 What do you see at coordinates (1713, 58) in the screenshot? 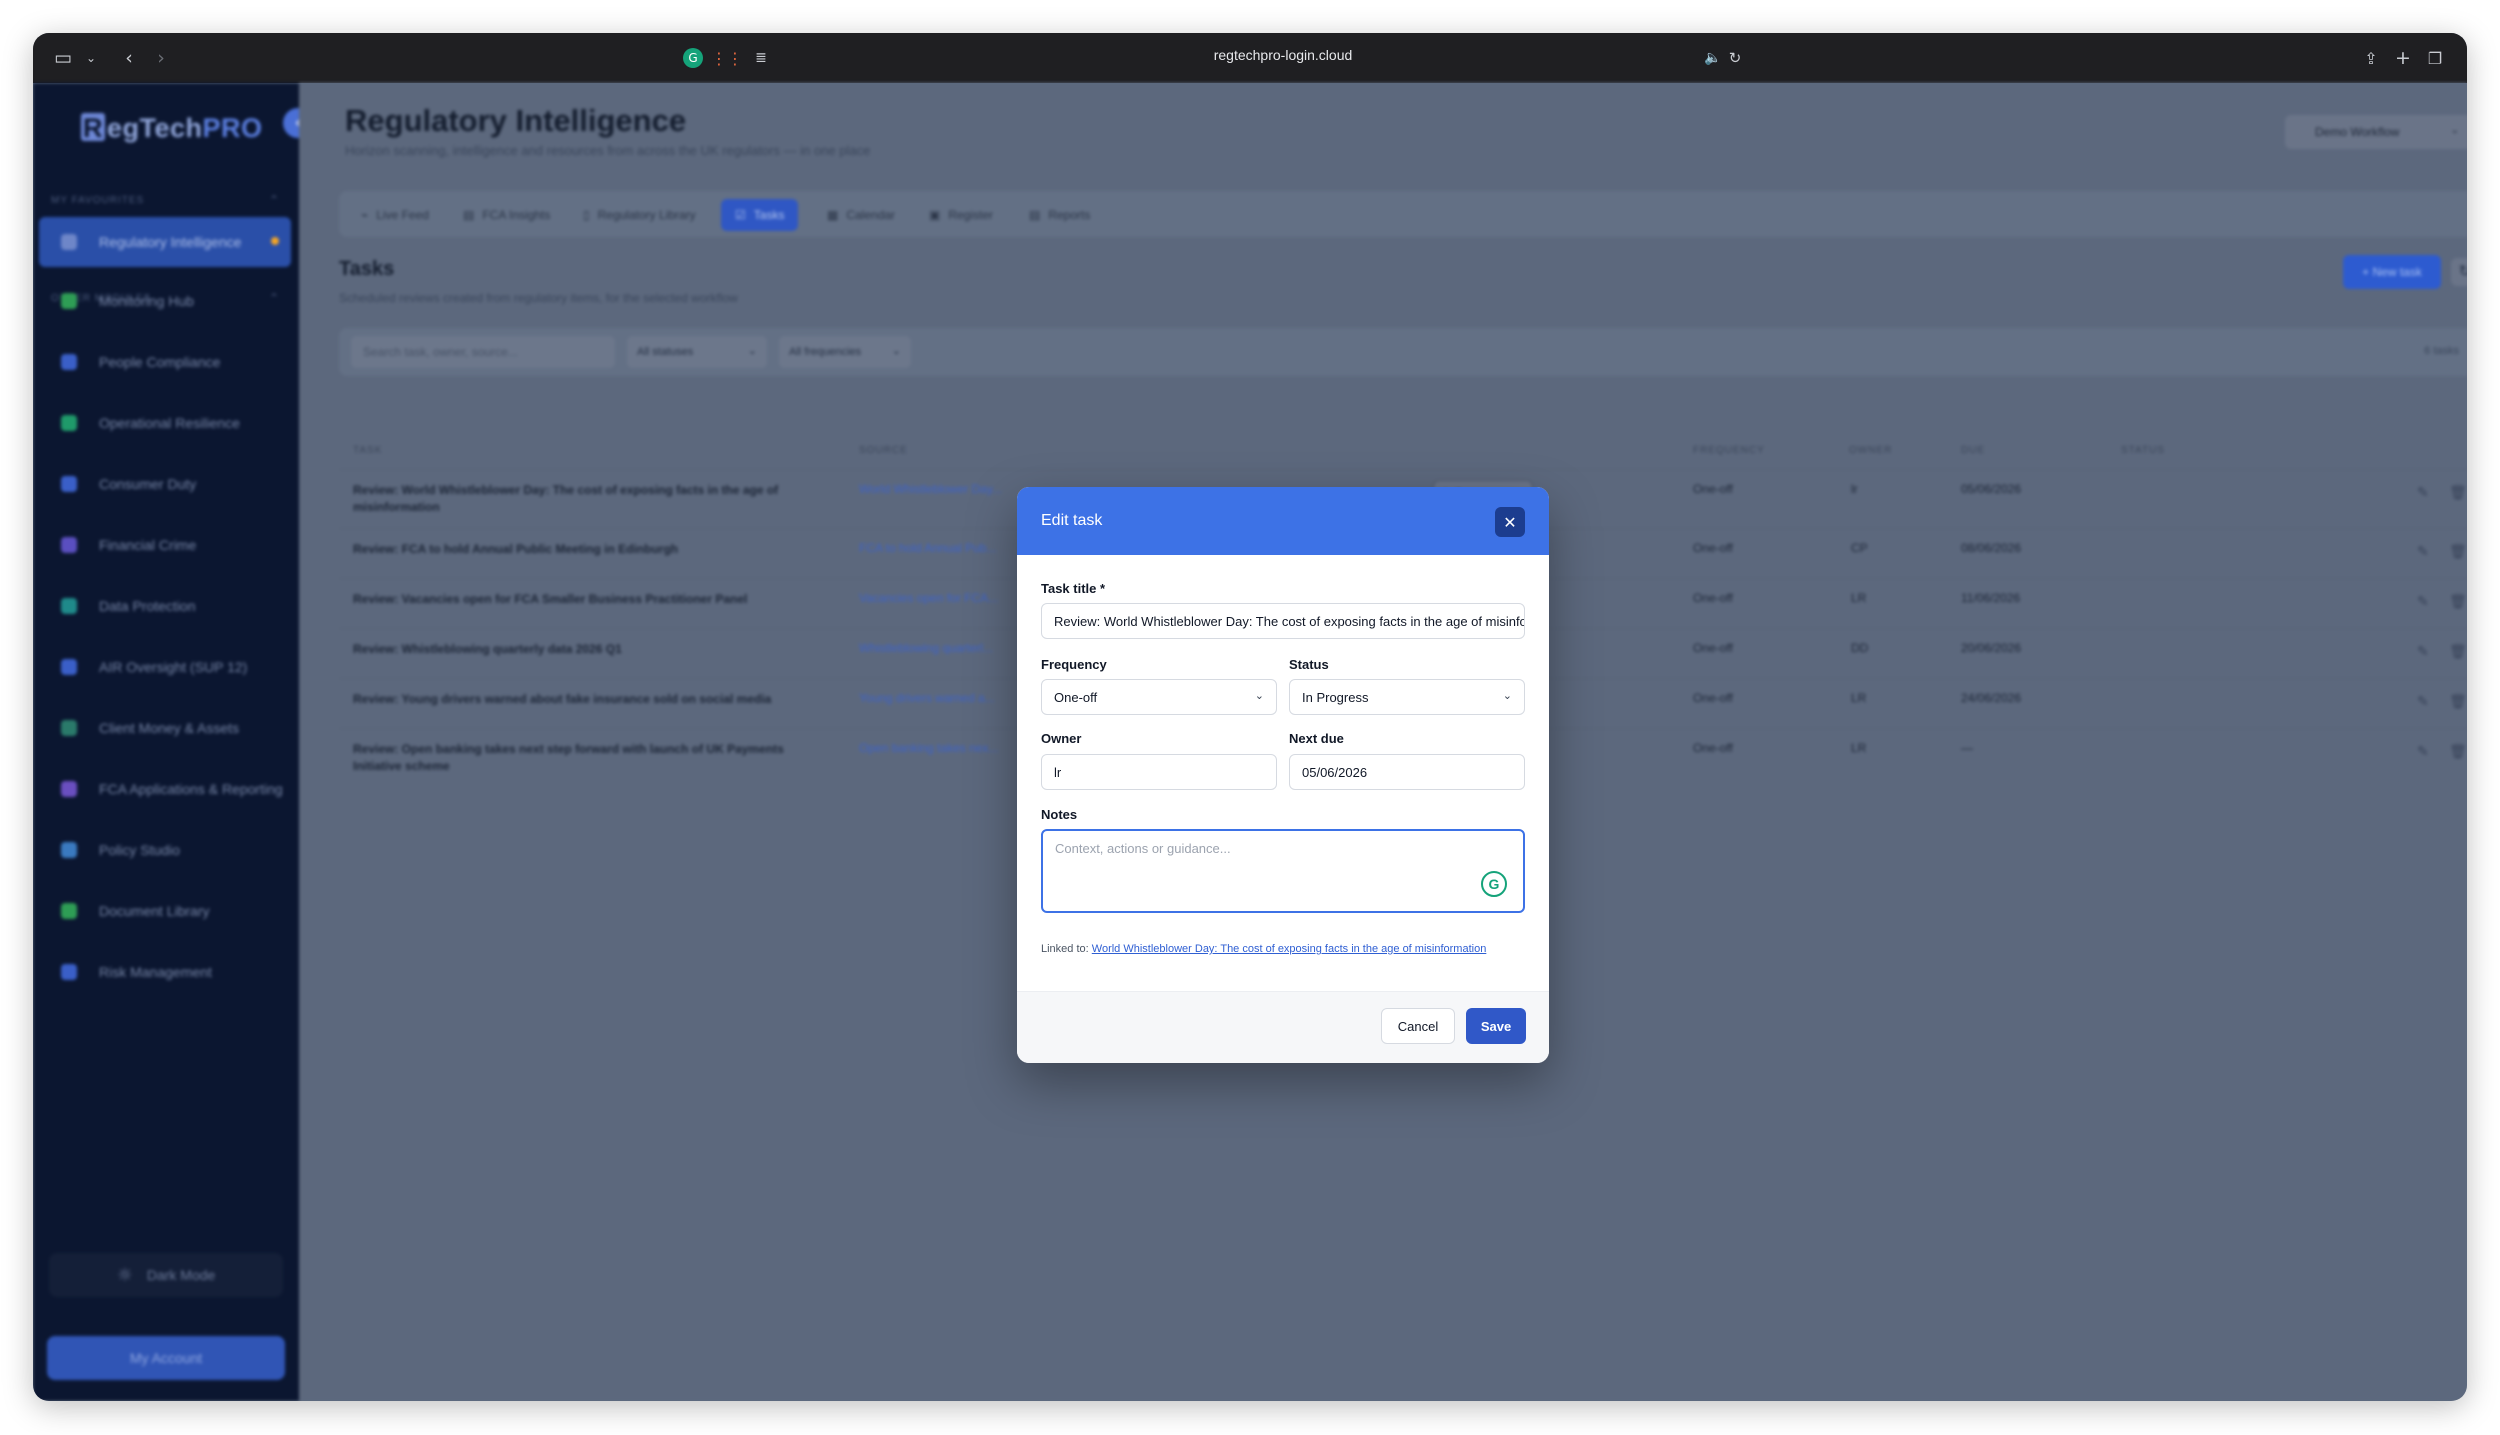
I see `audio-icon: 🔈` at bounding box center [1713, 58].